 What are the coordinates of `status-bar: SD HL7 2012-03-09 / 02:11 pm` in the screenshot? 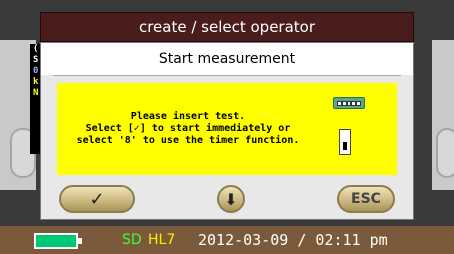 It's located at (227, 240).